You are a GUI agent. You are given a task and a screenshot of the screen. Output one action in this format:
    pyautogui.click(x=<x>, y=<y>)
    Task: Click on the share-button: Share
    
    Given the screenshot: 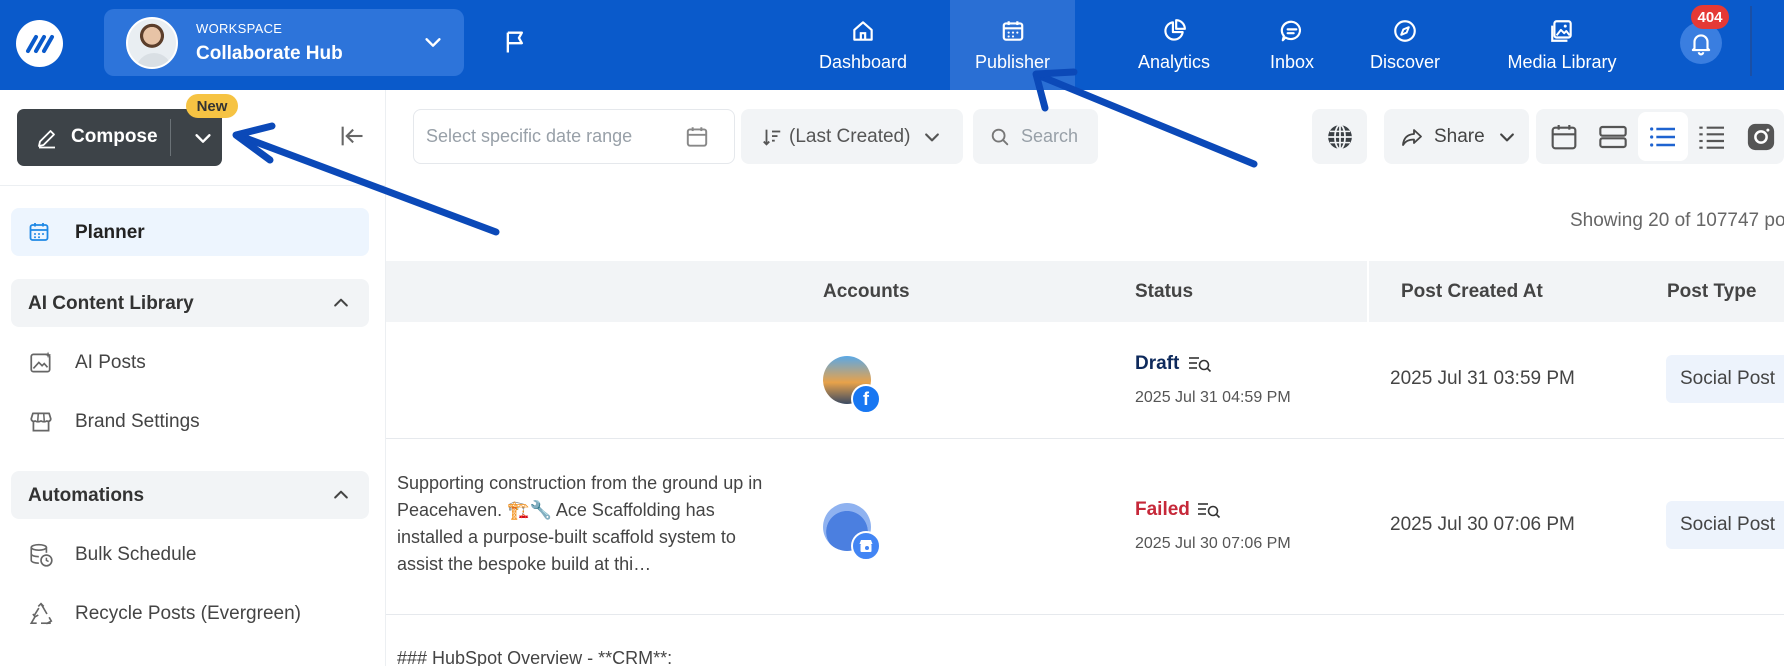 What is the action you would take?
    pyautogui.click(x=1456, y=136)
    